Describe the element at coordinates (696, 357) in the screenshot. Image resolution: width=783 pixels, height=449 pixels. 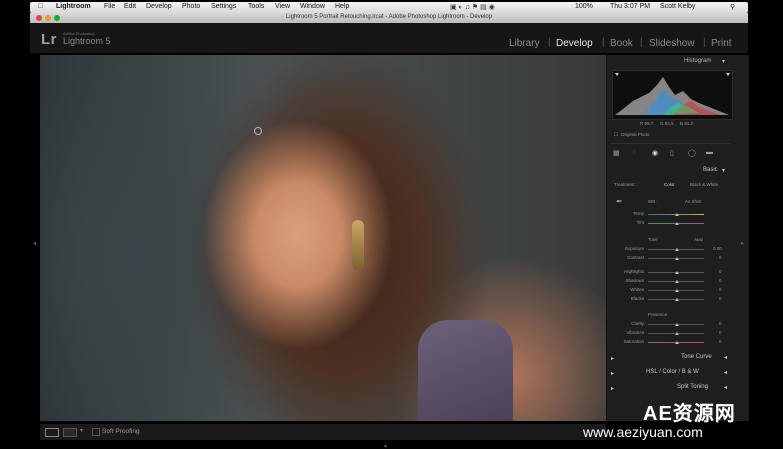
I see `tone-curve-panel-header: Tone Curve` at that location.